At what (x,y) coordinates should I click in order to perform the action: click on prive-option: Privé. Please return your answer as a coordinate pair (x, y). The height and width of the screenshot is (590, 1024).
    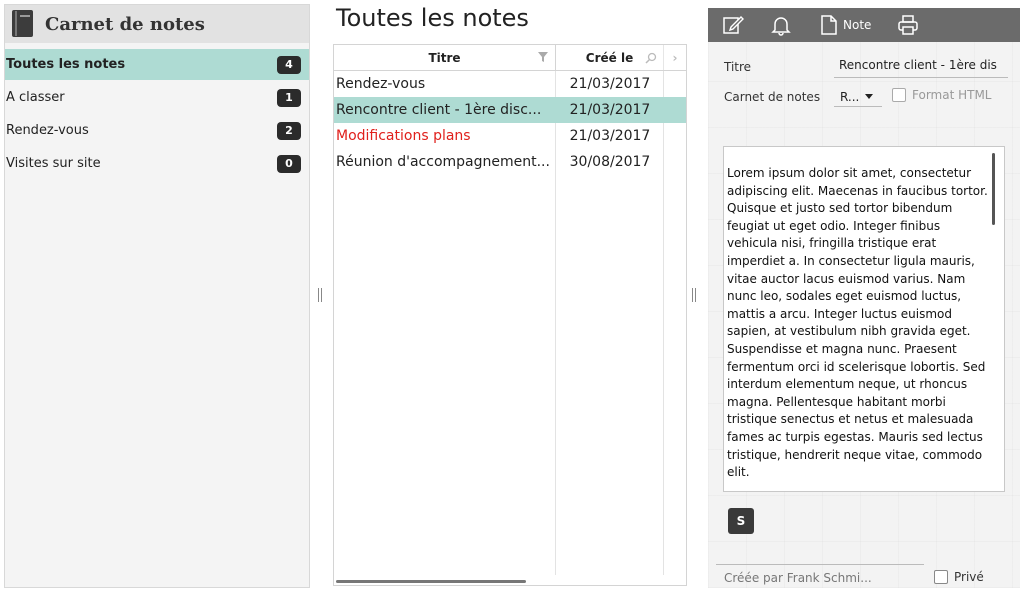
    Looking at the image, I should click on (959, 577).